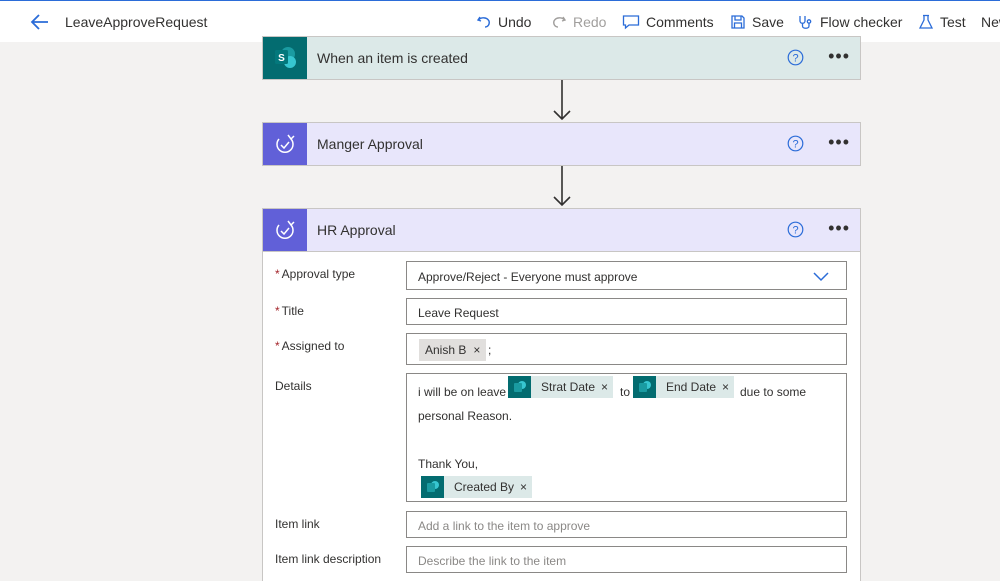  I want to click on manager-approval-card: Manger Approval ? •••, so click(561, 144).